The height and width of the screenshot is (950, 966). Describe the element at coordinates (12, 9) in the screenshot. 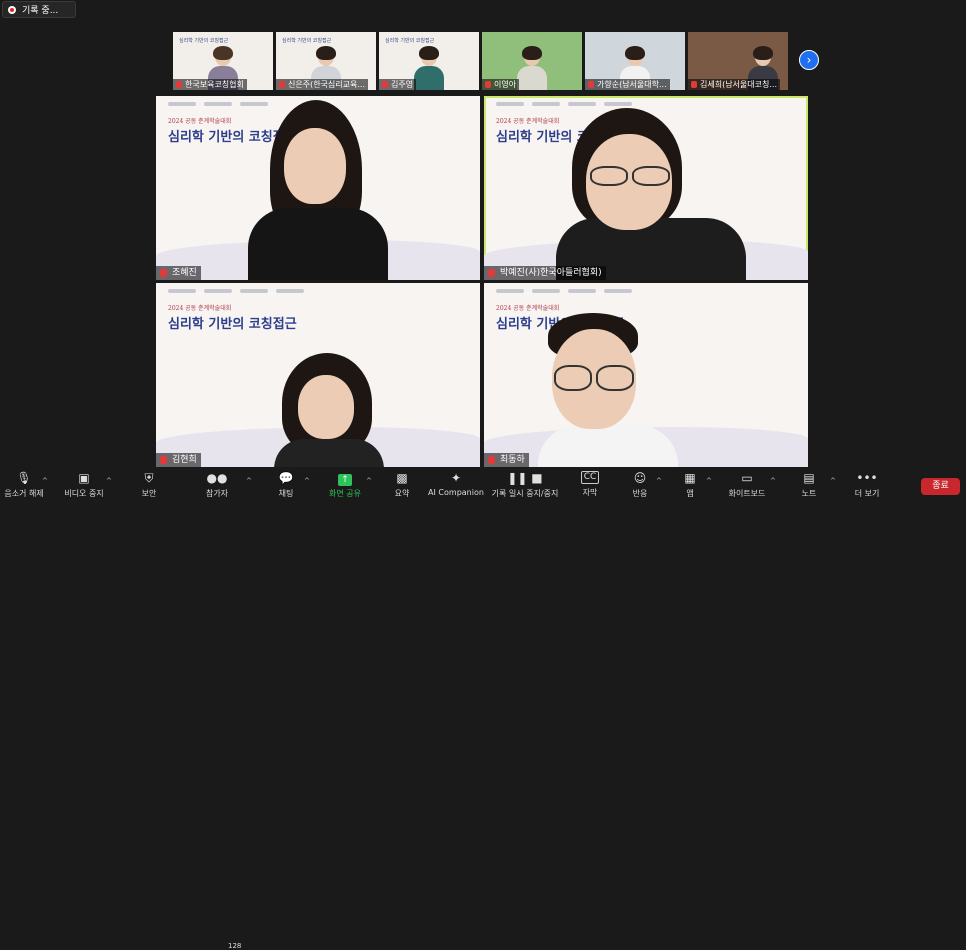

I see `record-icon` at that location.